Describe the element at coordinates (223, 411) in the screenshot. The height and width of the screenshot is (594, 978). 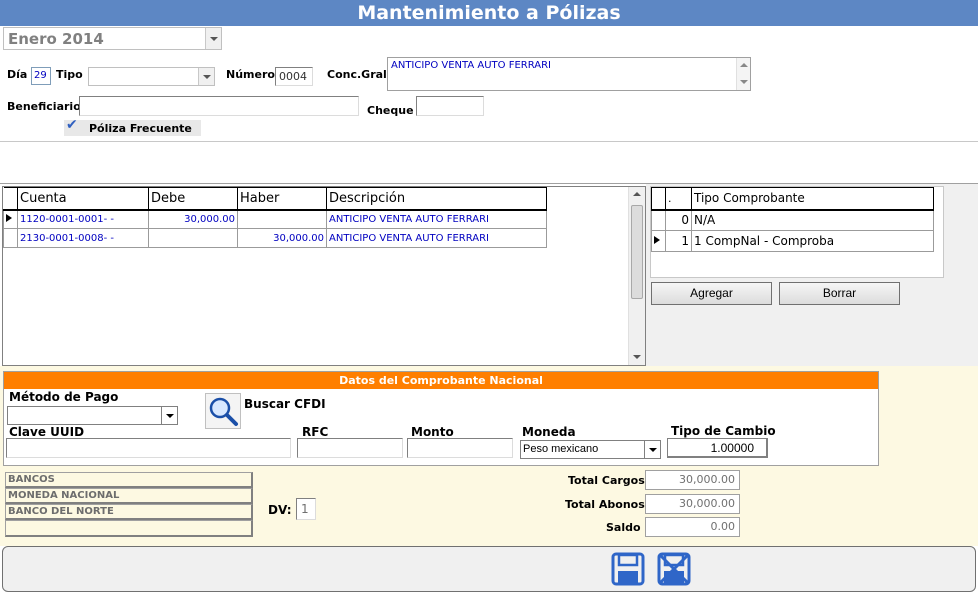
I see `magnifier-icon` at that location.